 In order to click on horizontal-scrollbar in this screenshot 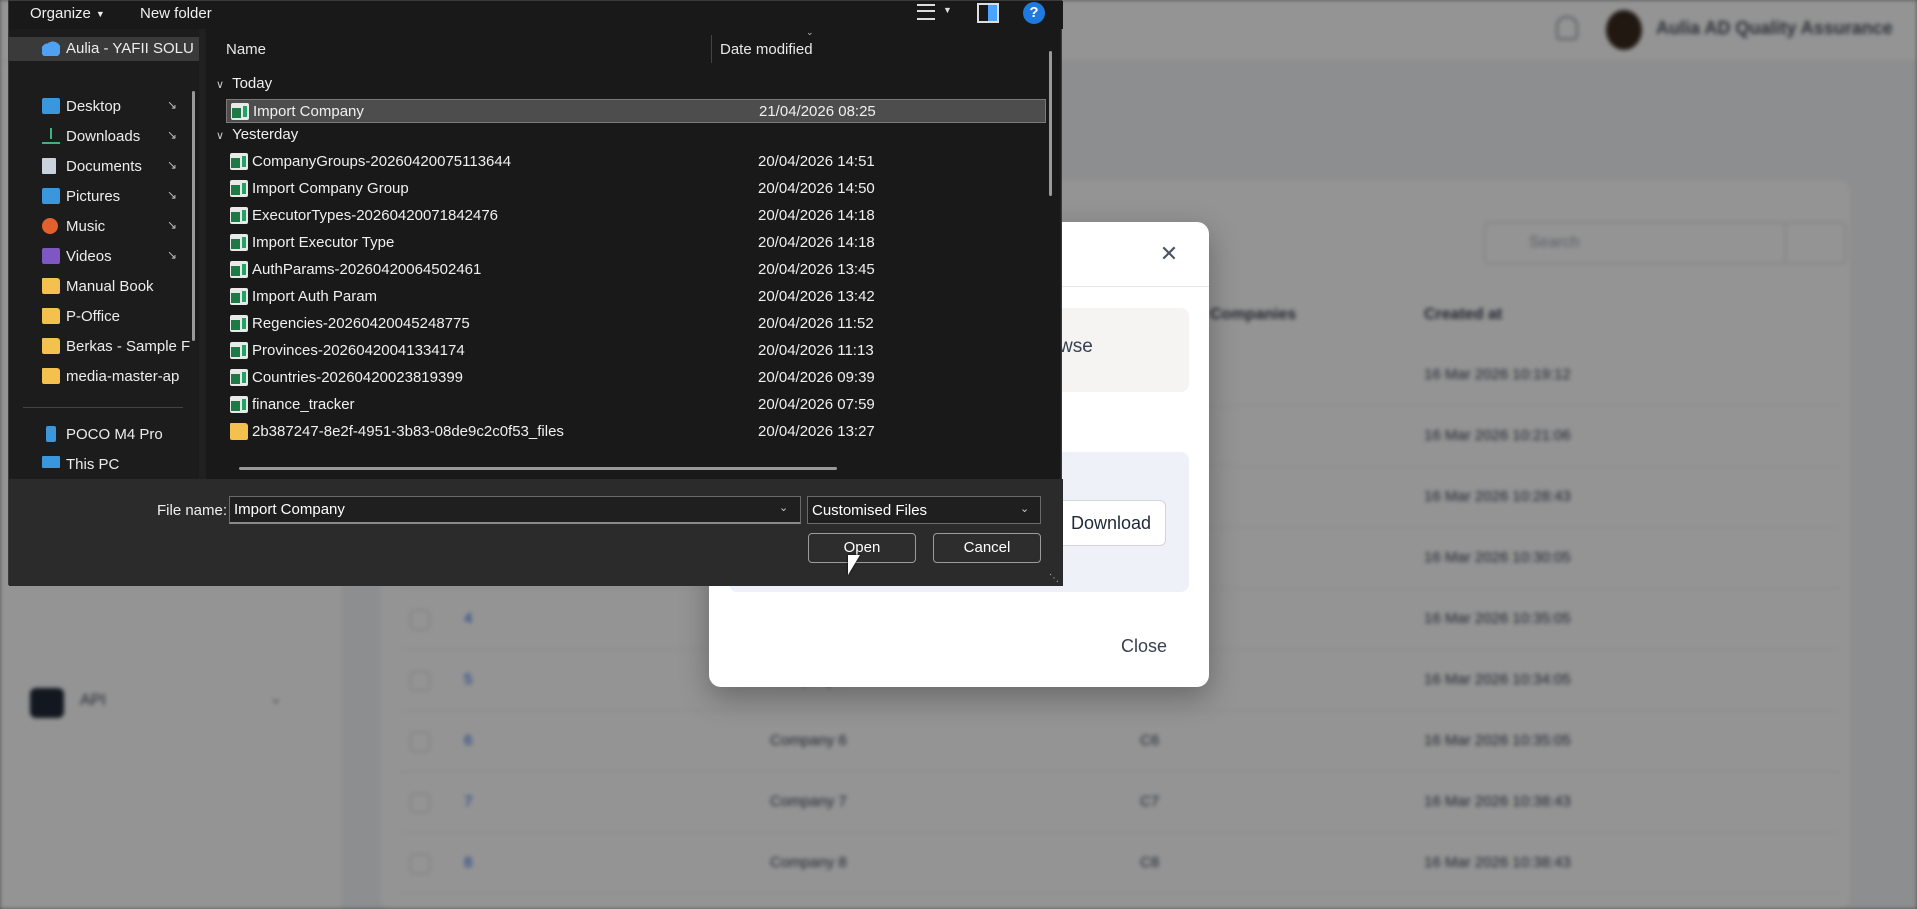, I will do `click(538, 468)`.